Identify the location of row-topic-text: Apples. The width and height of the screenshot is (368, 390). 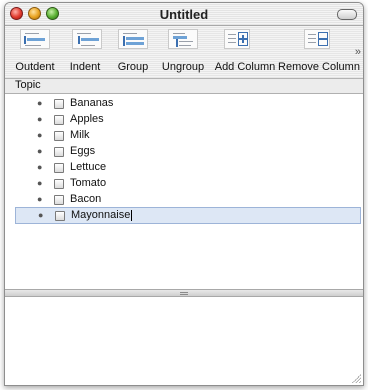
(87, 119).